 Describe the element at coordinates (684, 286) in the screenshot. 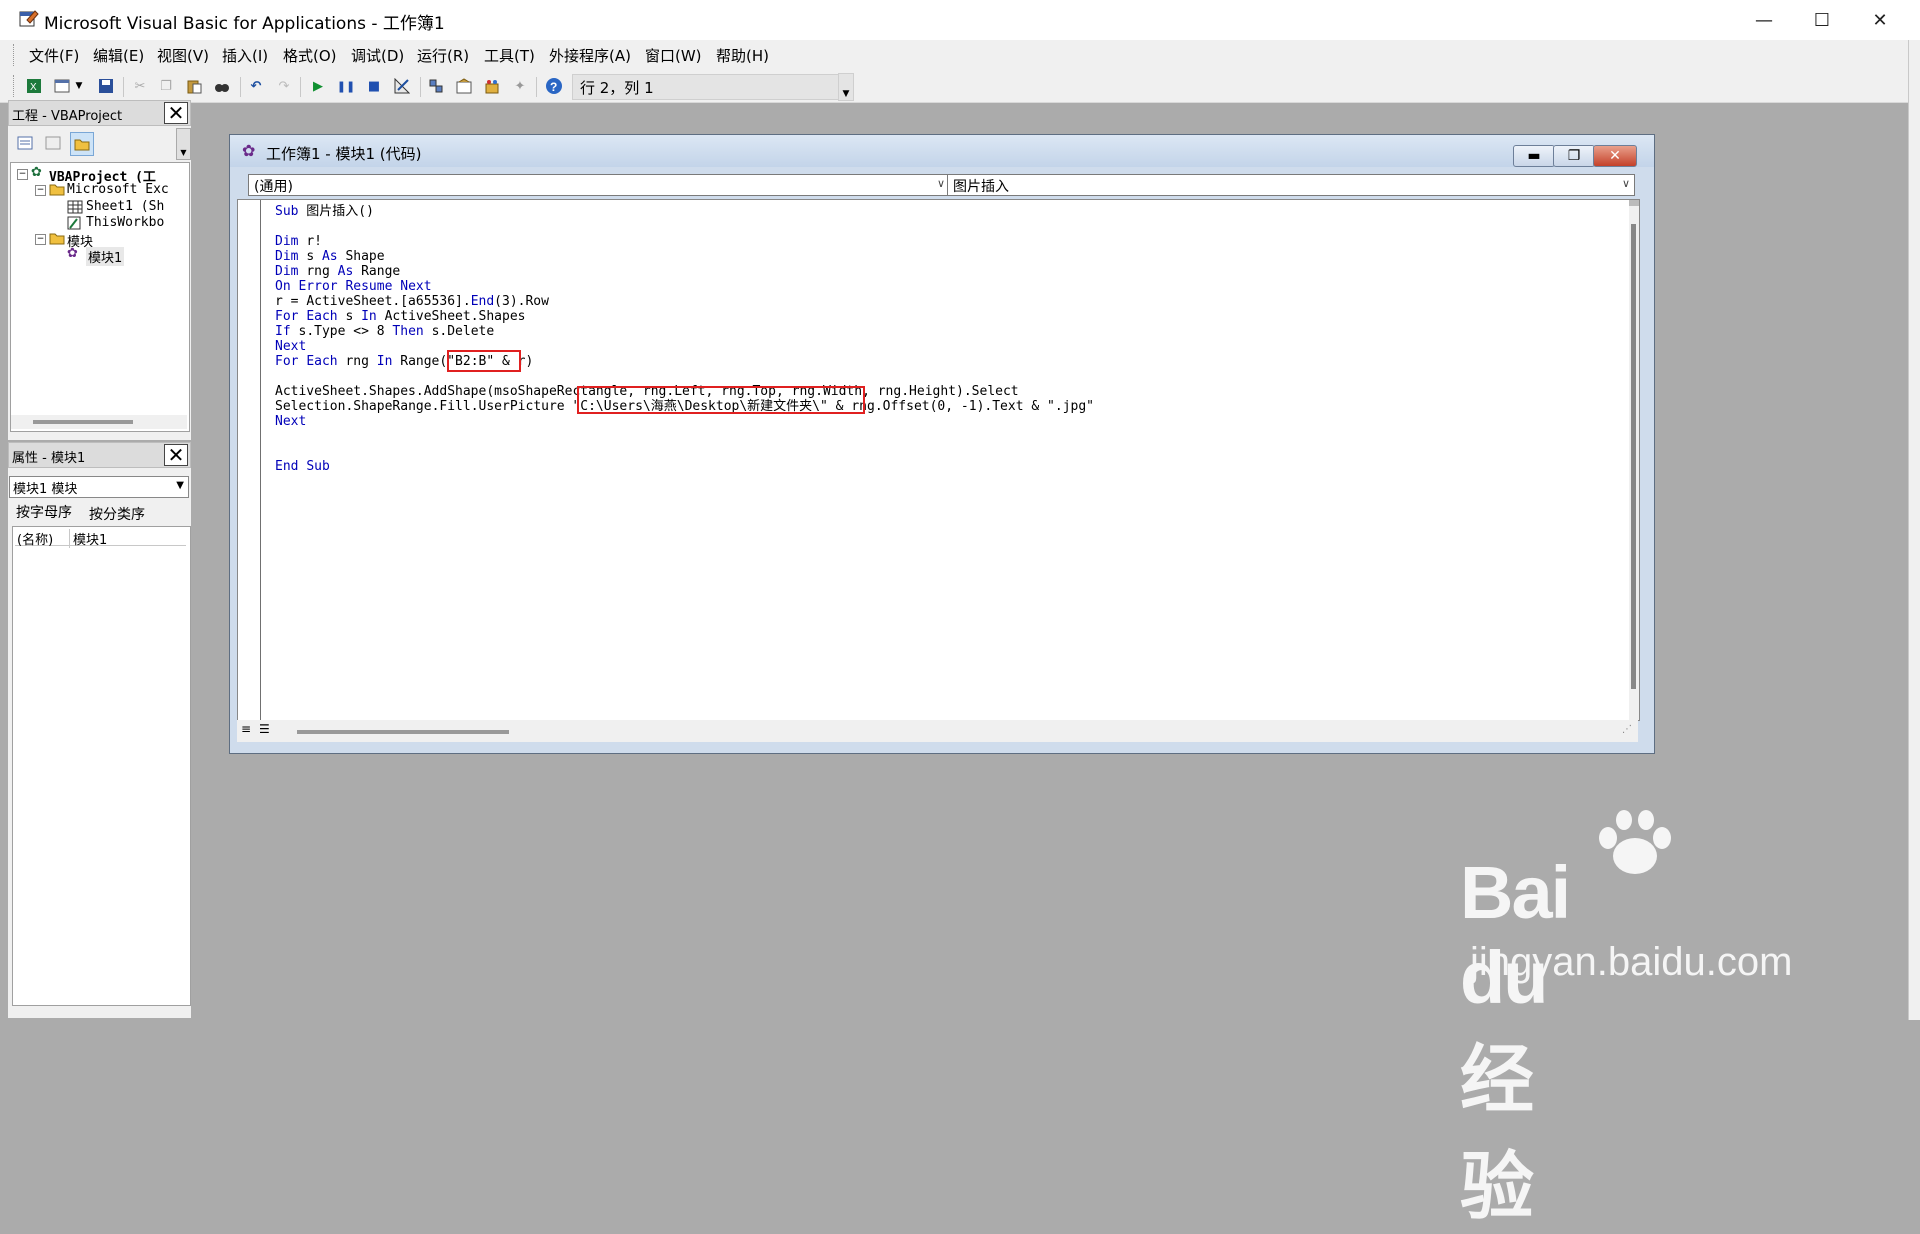

I see `code-line: On Error Resume Next` at that location.